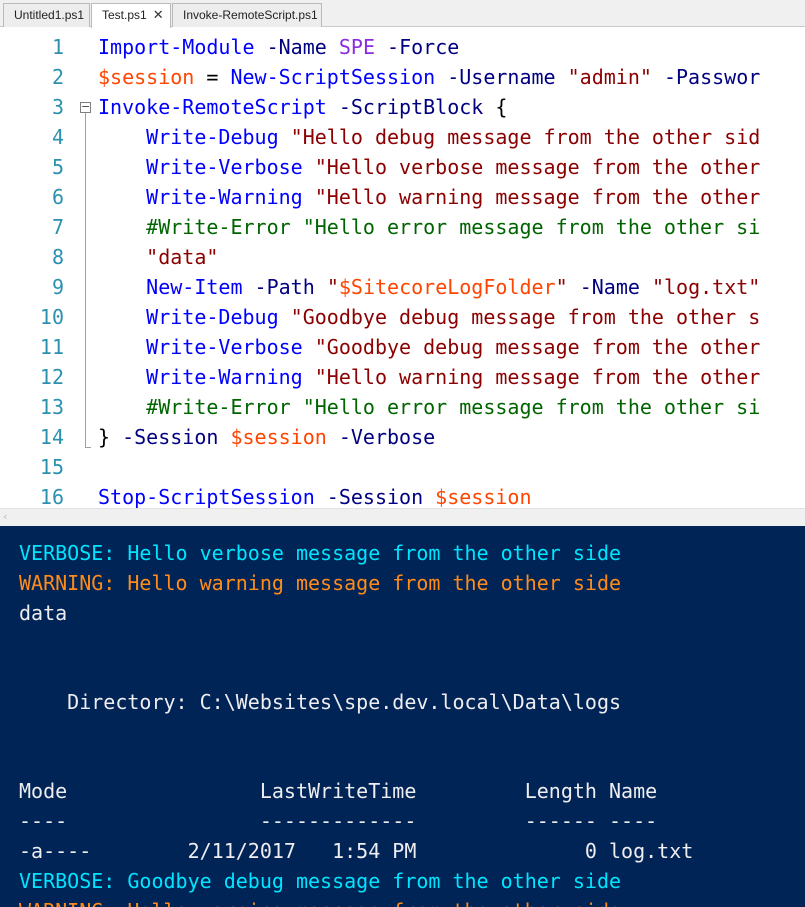 This screenshot has width=805, height=907. What do you see at coordinates (206, 496) in the screenshot?
I see `code-token: Stop-ScriptSession` at bounding box center [206, 496].